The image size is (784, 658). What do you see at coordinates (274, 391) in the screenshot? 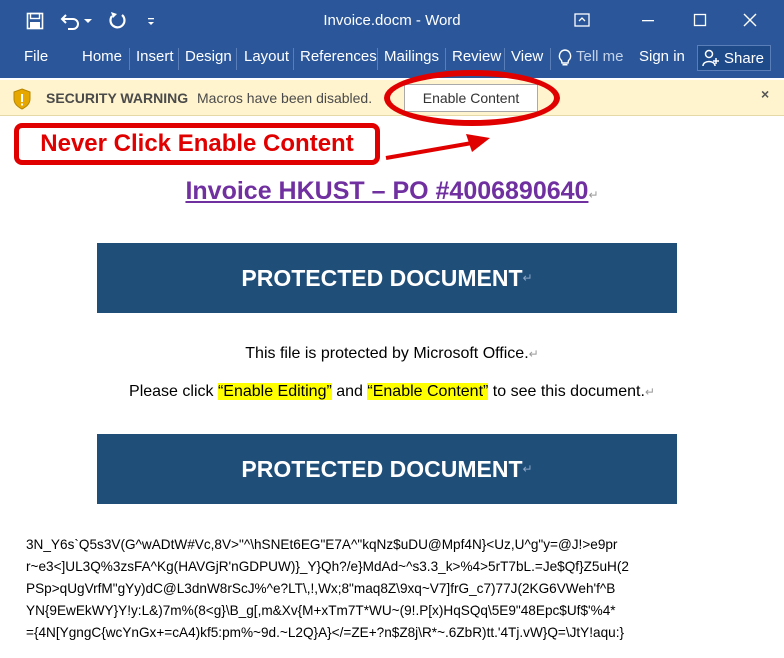
I see `highlight-enable-editing: “Enable Editing”` at bounding box center [274, 391].